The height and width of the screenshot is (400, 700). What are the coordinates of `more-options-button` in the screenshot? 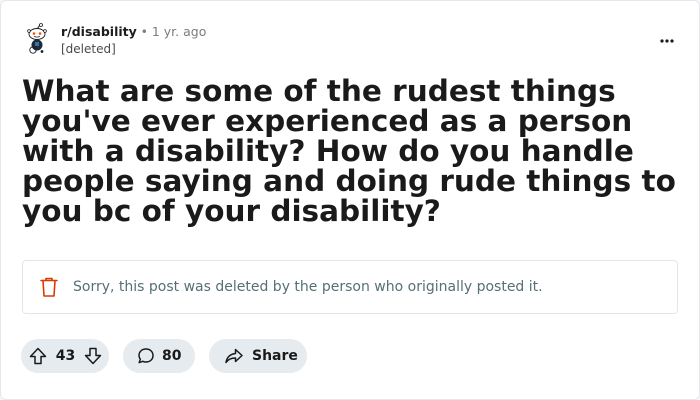 It's located at (667, 41).